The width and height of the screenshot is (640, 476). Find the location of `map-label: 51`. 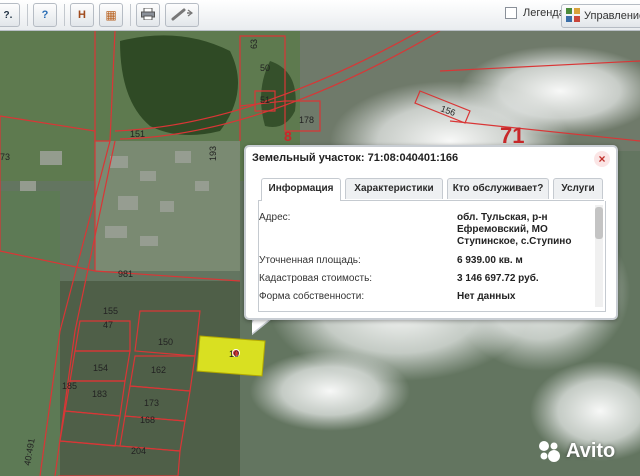

map-label: 51 is located at coordinates (265, 100).